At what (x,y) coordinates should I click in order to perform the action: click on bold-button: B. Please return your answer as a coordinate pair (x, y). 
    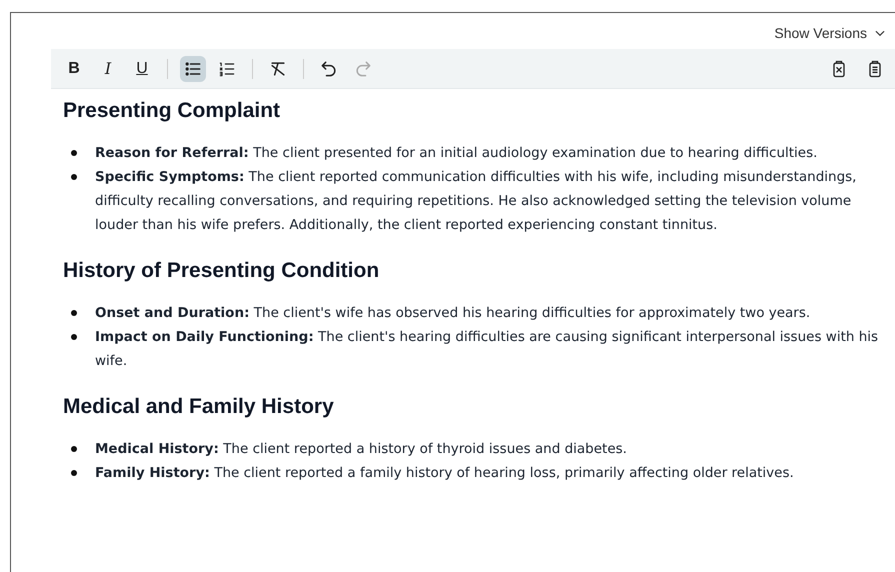
    Looking at the image, I should click on (74, 69).